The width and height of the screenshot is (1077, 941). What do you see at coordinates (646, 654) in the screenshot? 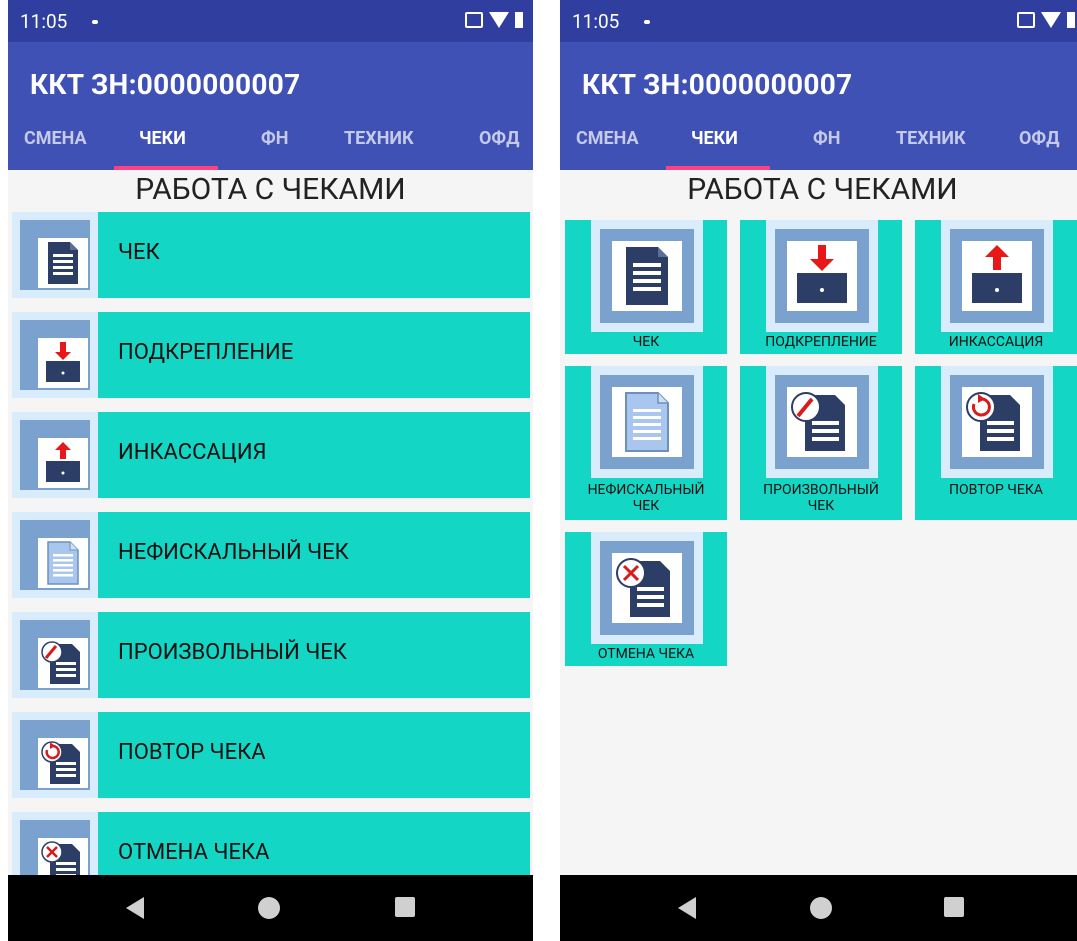
I see `grid-tile-label: ОТМЕНА ЧЕКА` at bounding box center [646, 654].